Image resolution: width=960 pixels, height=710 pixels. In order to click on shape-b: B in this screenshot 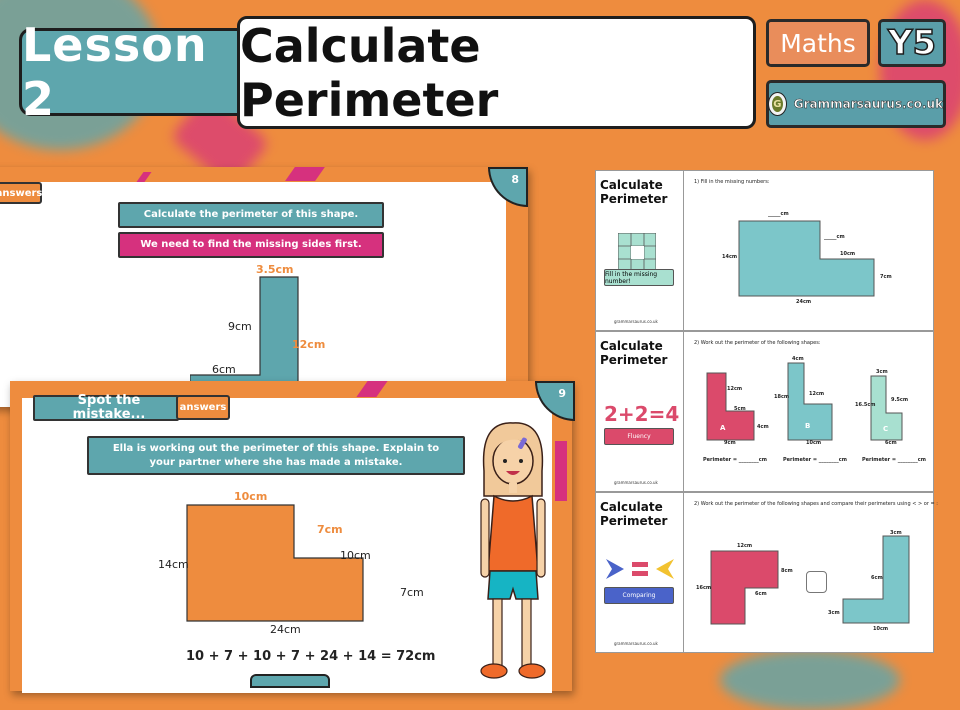, I will do `click(810, 401)`.